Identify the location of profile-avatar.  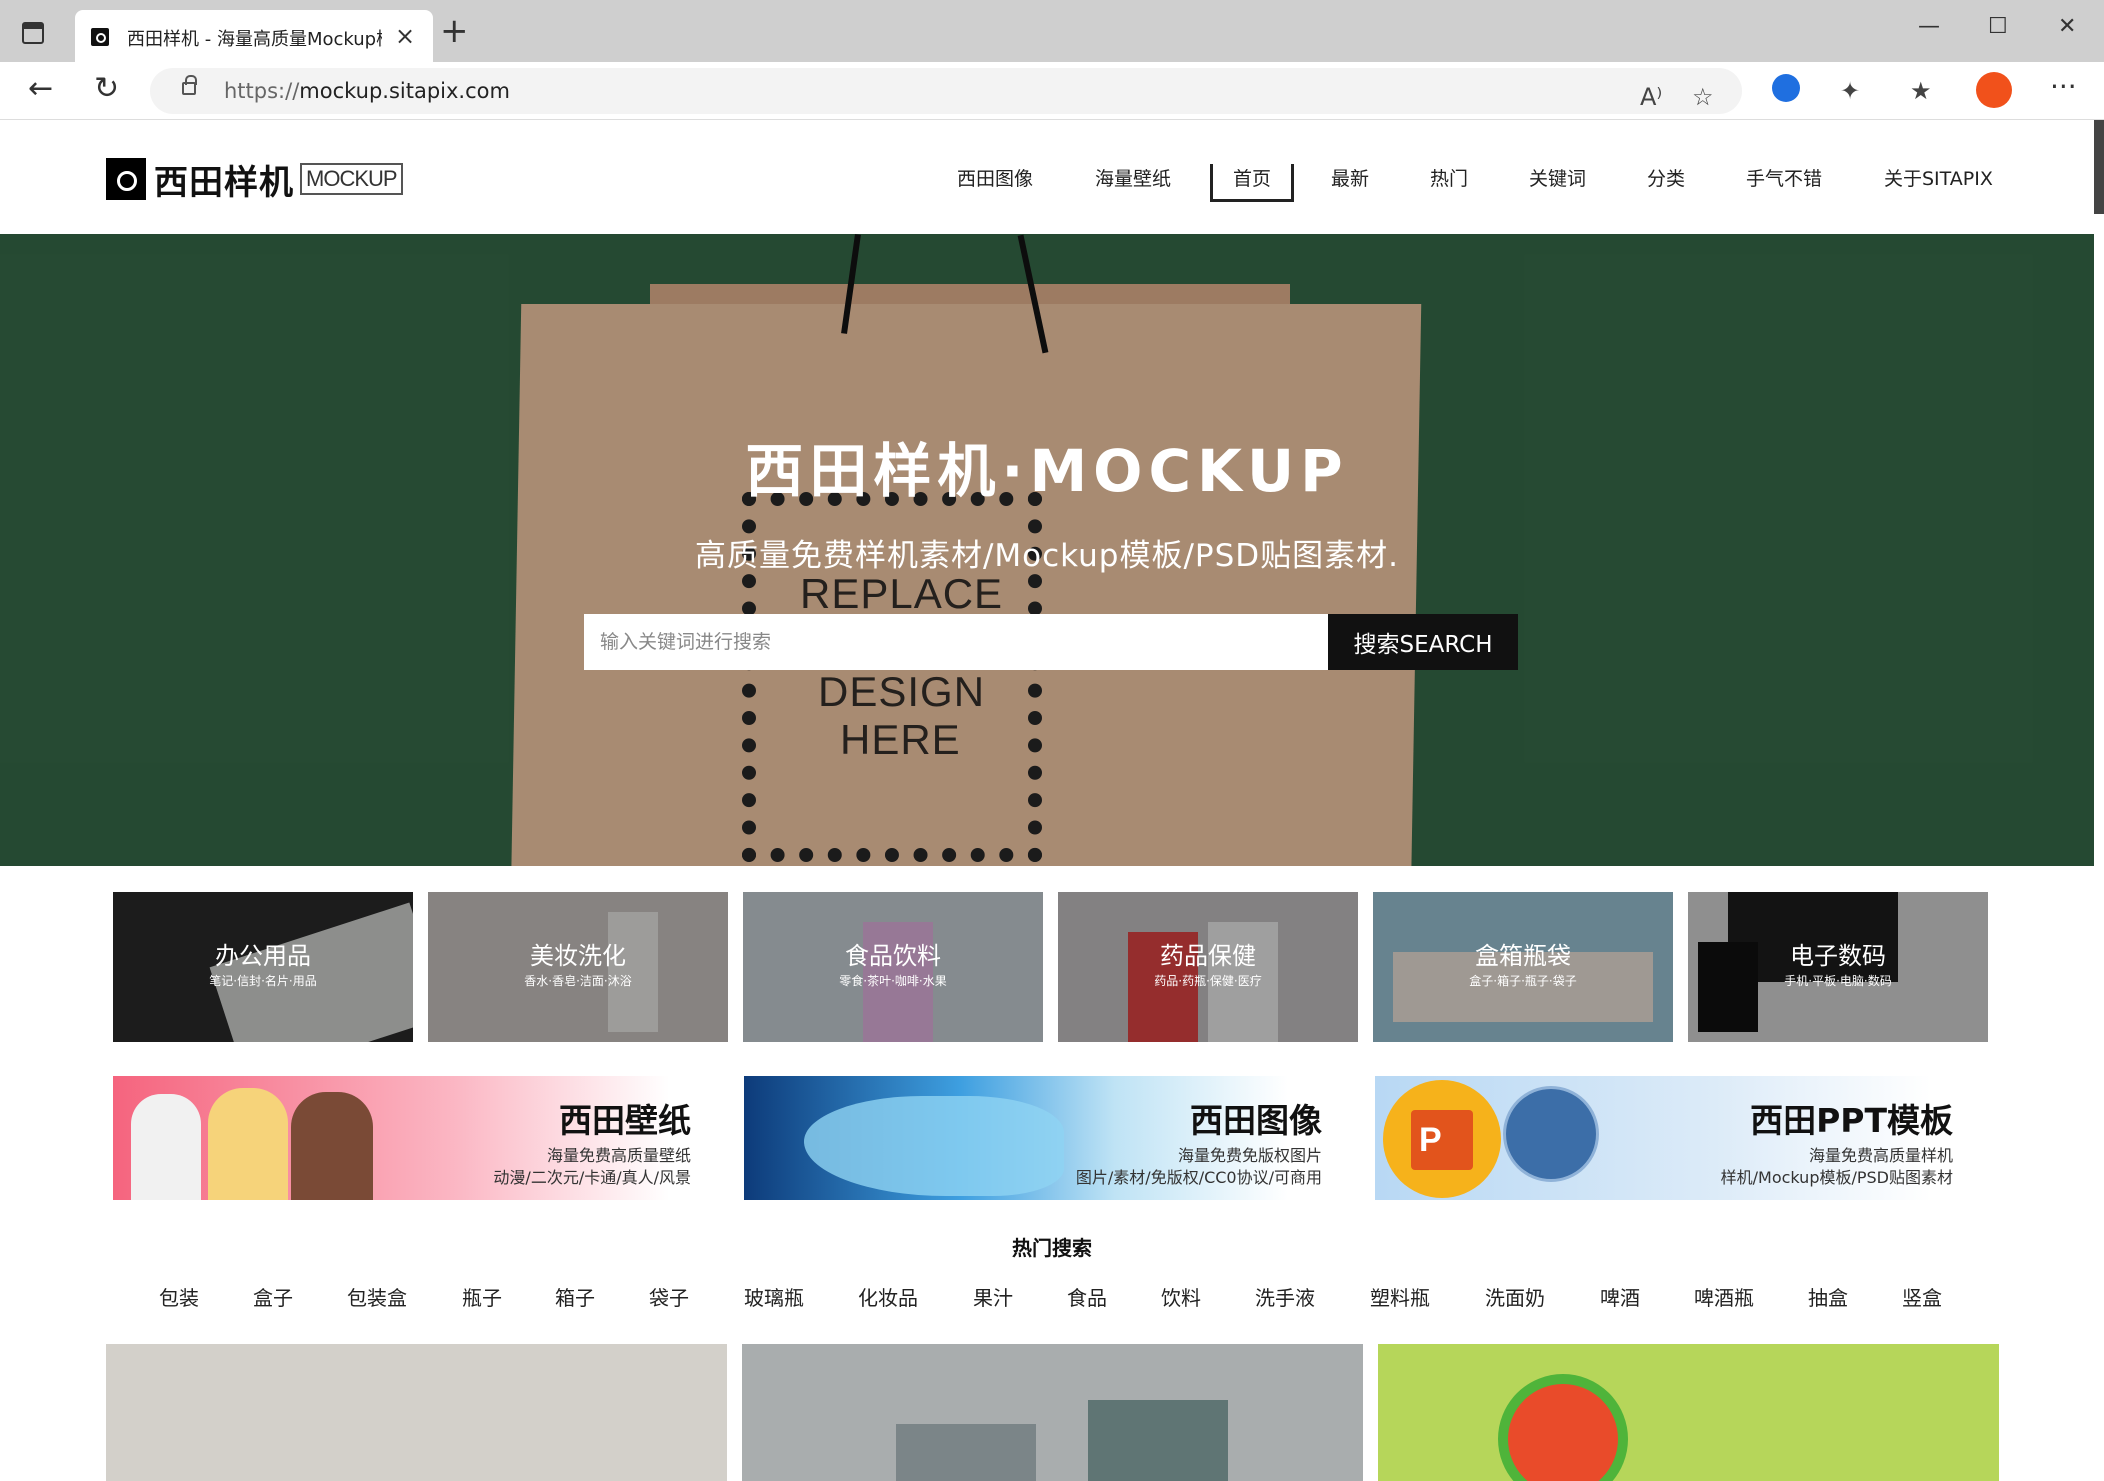
(1994, 90).